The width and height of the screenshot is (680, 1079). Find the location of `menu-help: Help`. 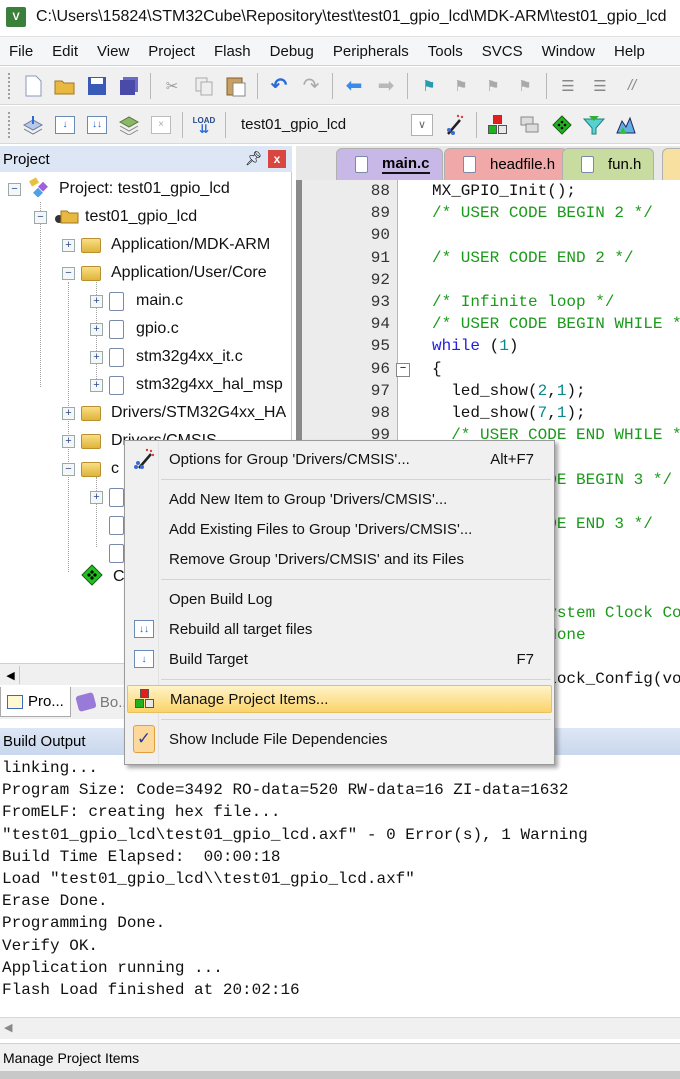

menu-help: Help is located at coordinates (630, 51).